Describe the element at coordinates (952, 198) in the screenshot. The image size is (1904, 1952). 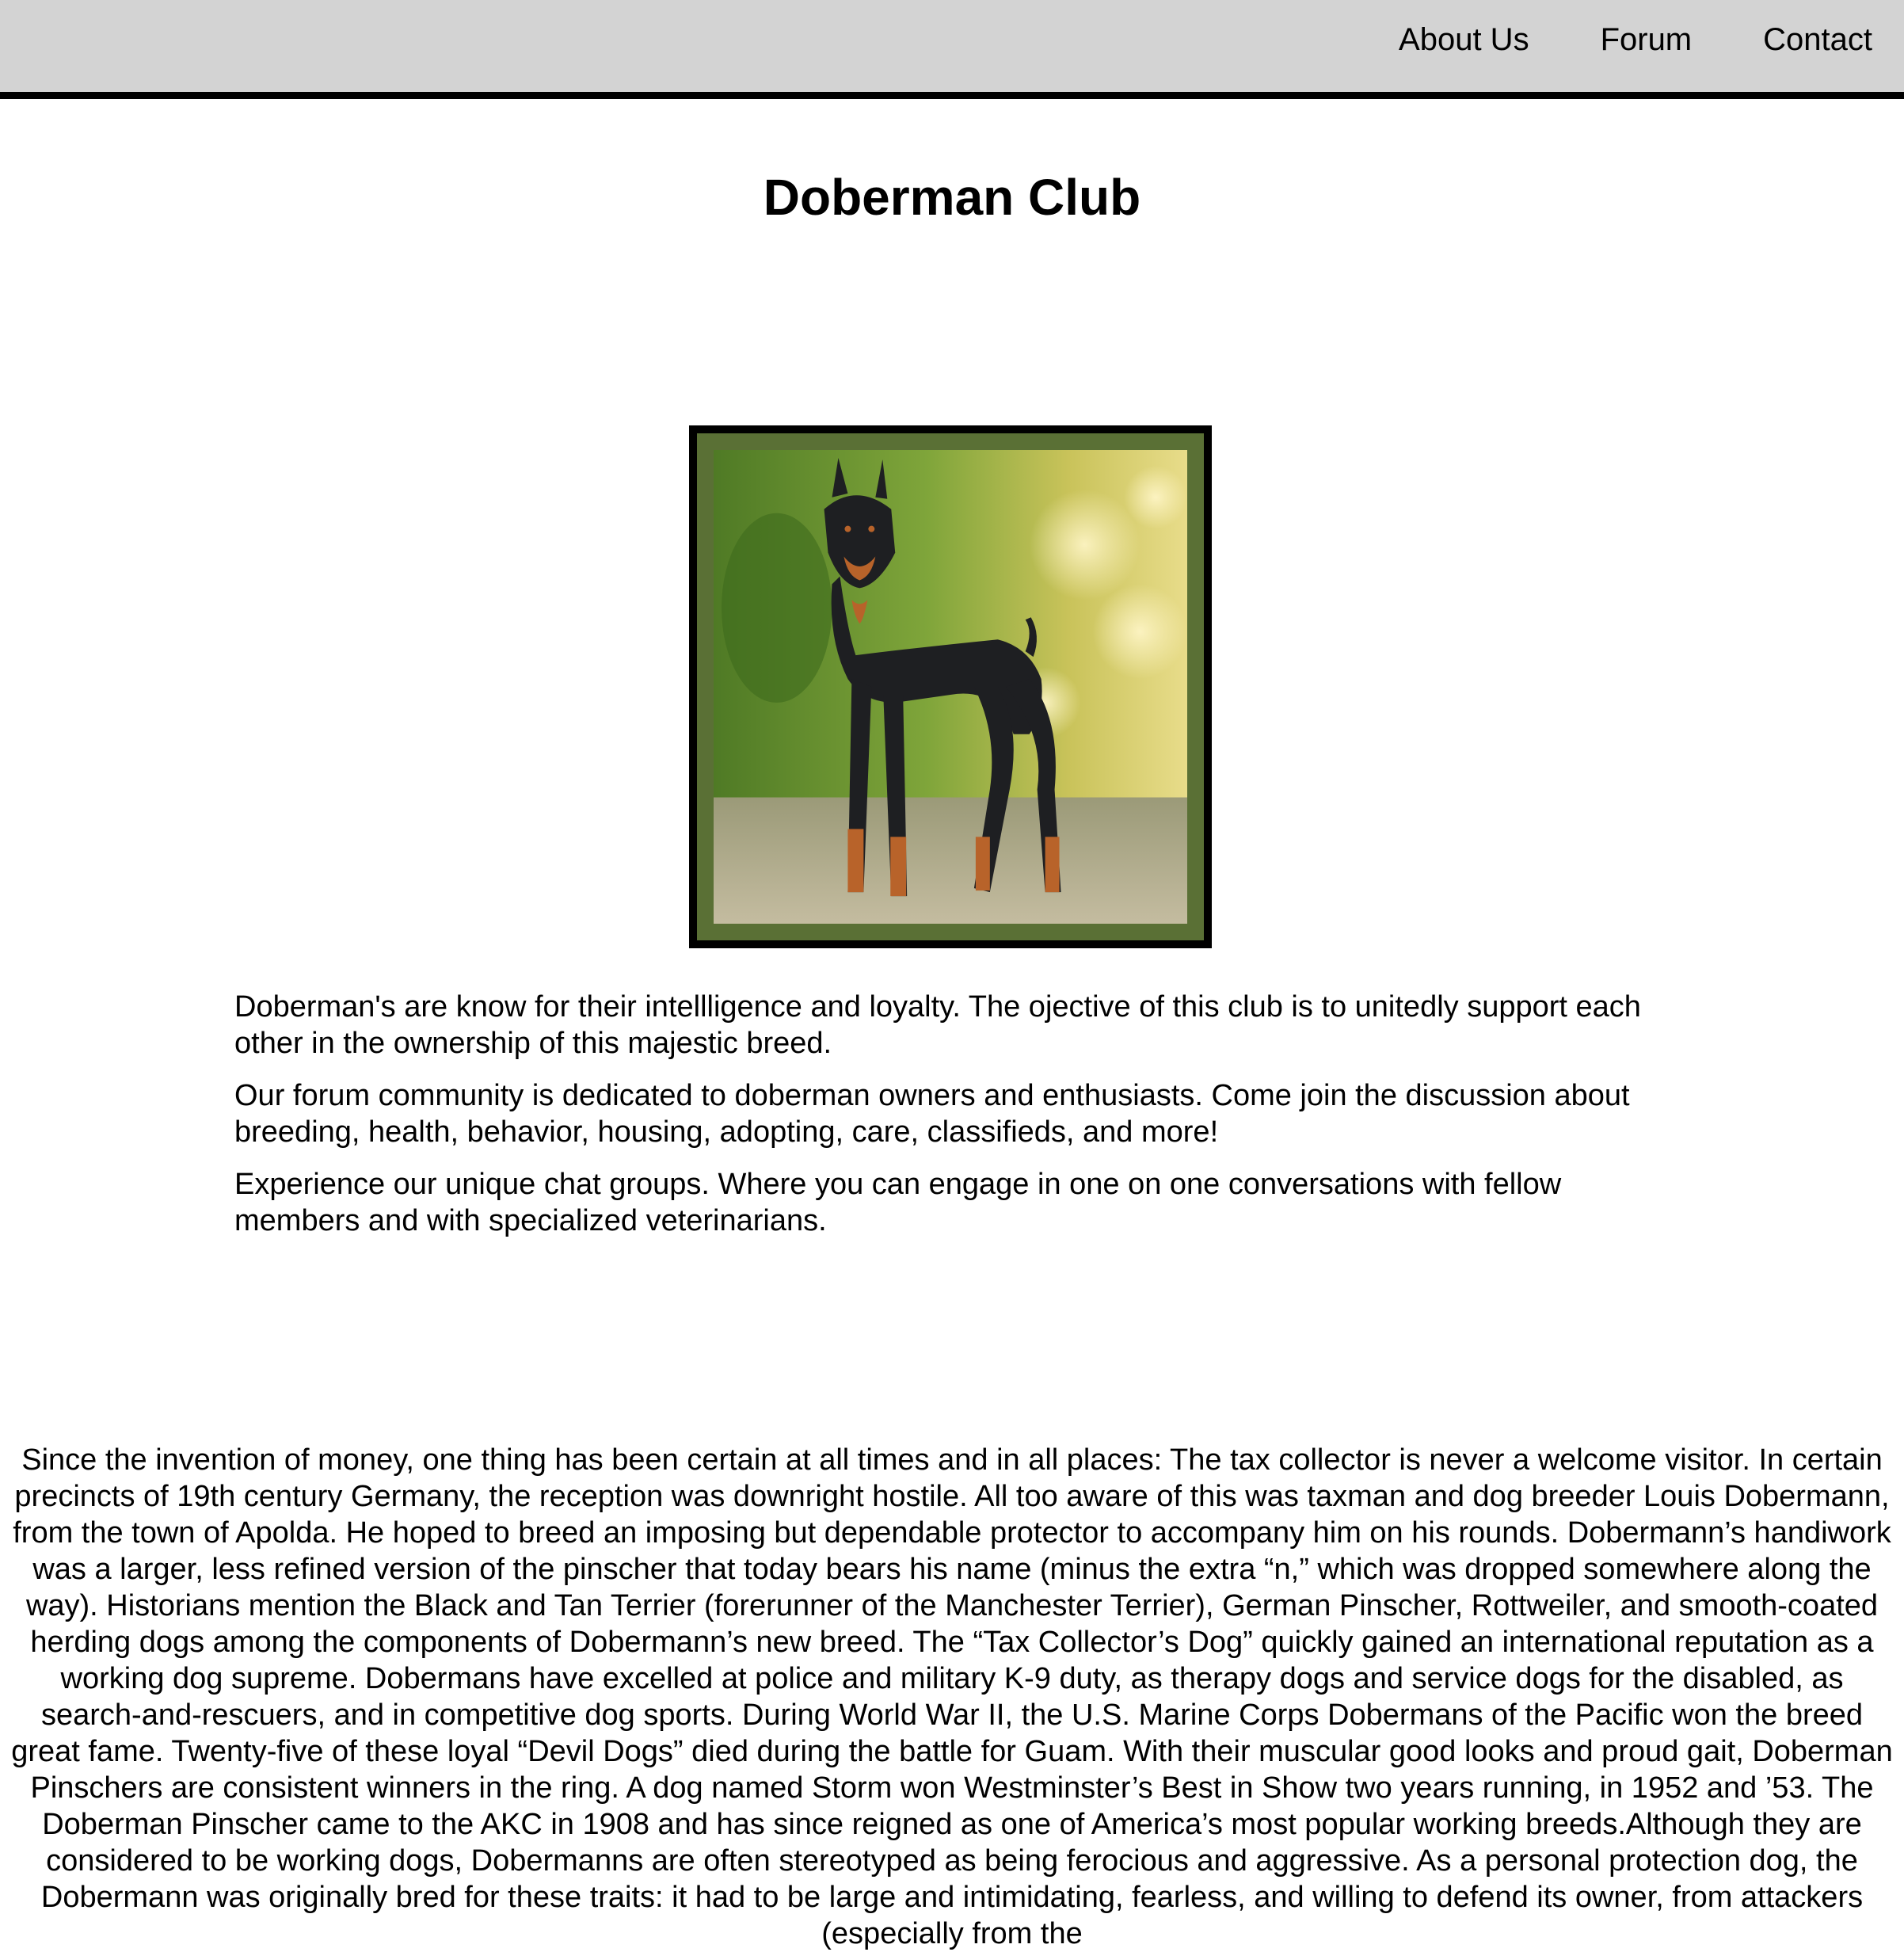
I see `page-title: Doberman Club` at that location.